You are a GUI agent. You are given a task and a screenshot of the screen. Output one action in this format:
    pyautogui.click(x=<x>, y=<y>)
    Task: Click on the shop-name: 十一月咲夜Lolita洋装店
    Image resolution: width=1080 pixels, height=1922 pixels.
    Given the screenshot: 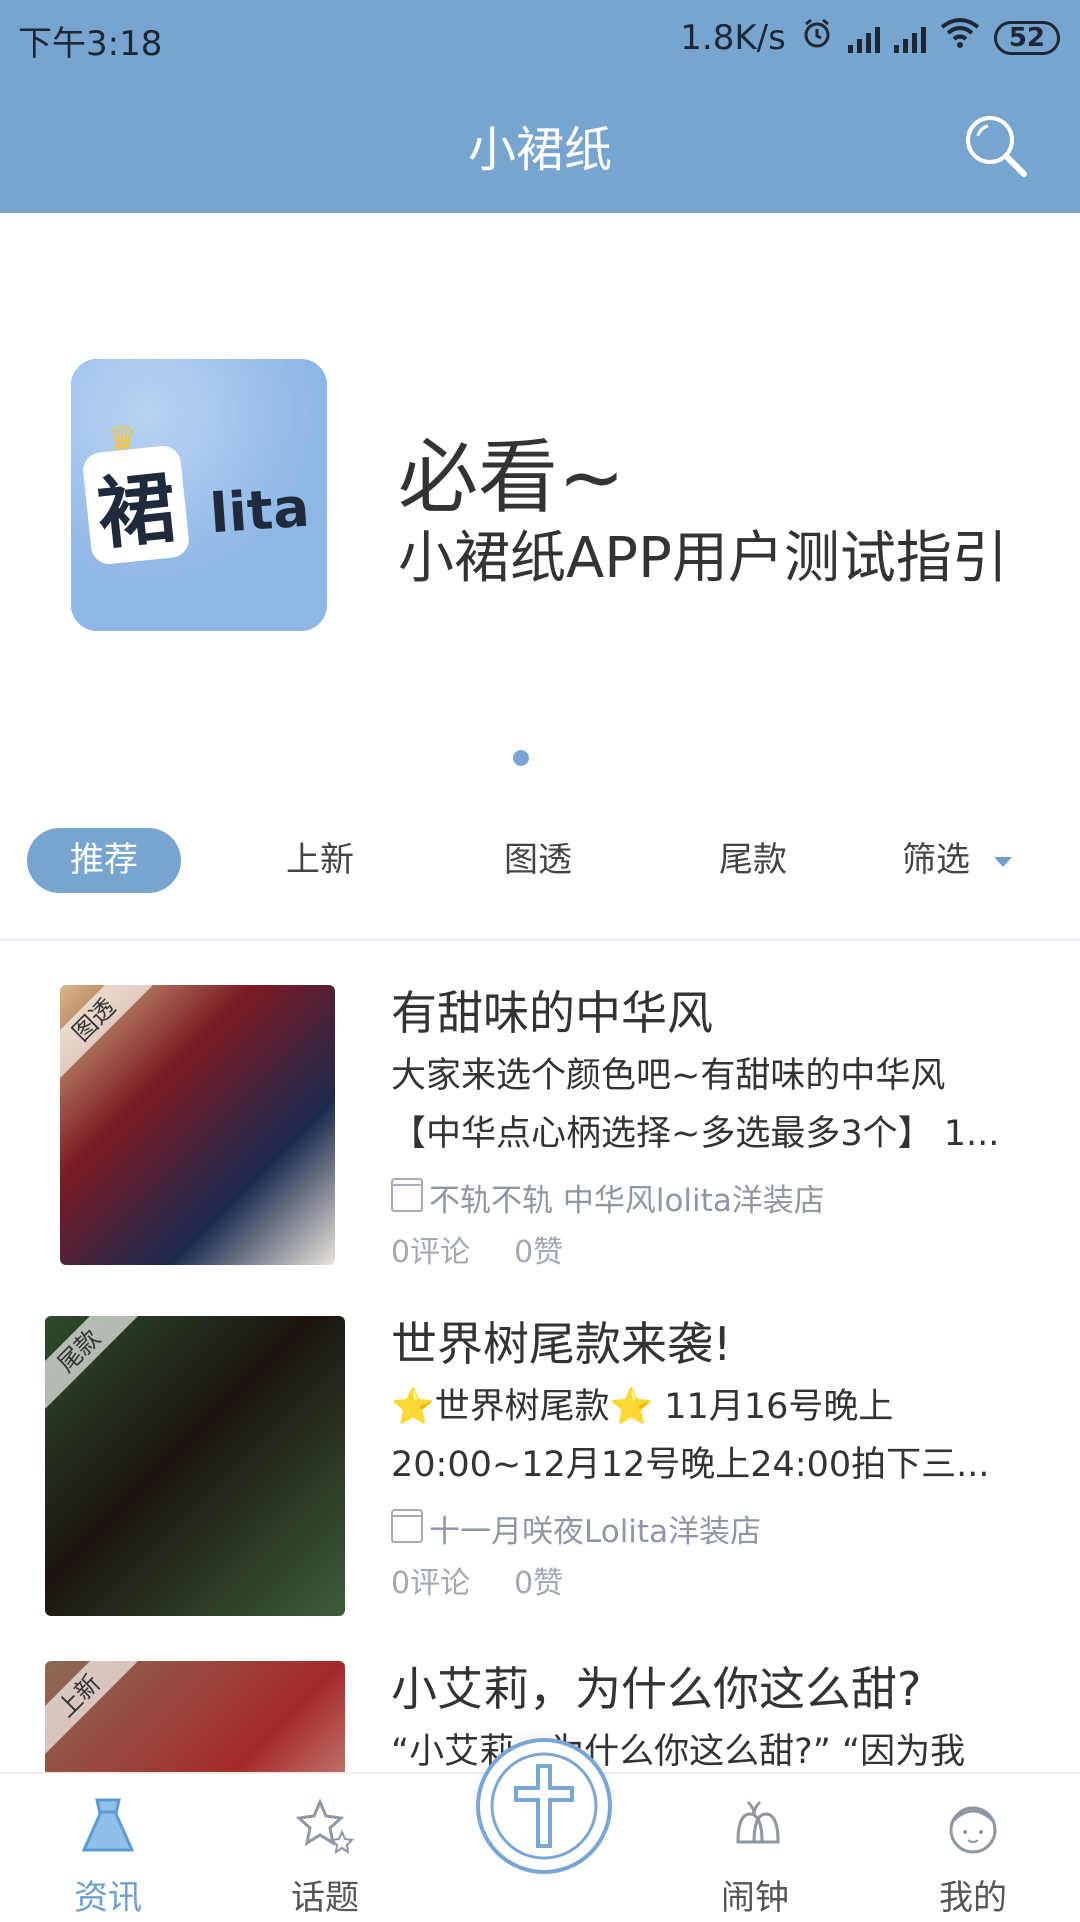 What is the action you would take?
    pyautogui.click(x=595, y=1532)
    